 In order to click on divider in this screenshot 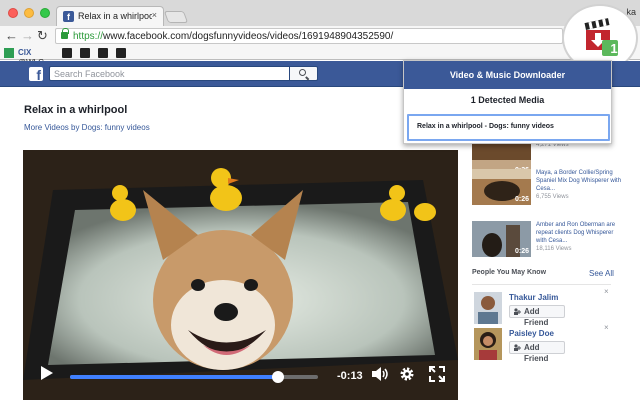, I will do `click(541, 284)`.